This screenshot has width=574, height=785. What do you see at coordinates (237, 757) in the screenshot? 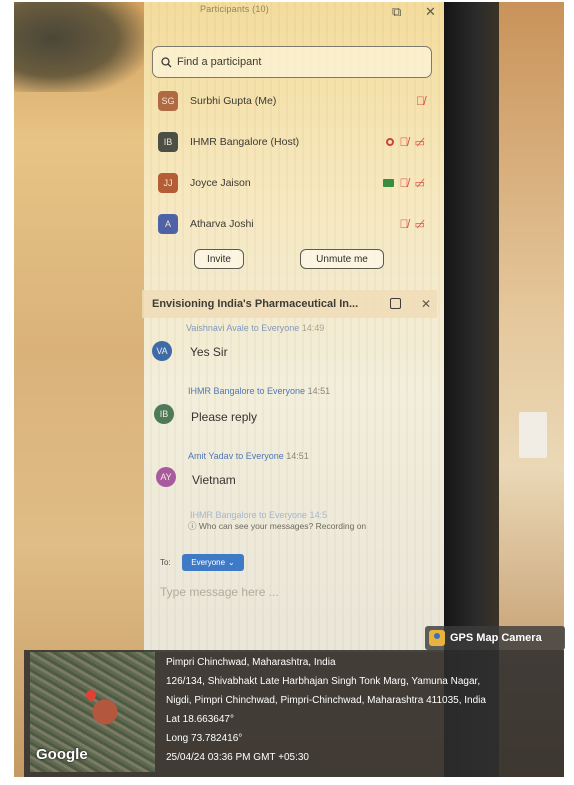
I see `gps-timestamp: 25/04/24 03:36 PM GMT +05:30` at bounding box center [237, 757].